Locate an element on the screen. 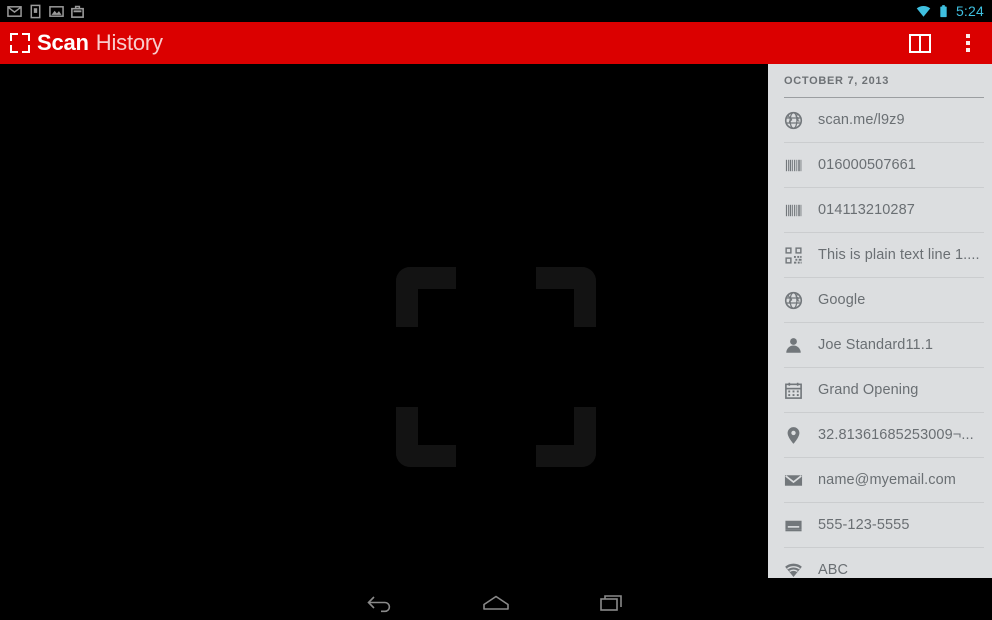 The height and width of the screenshot is (620, 992). briefcase-icon is located at coordinates (77, 11).